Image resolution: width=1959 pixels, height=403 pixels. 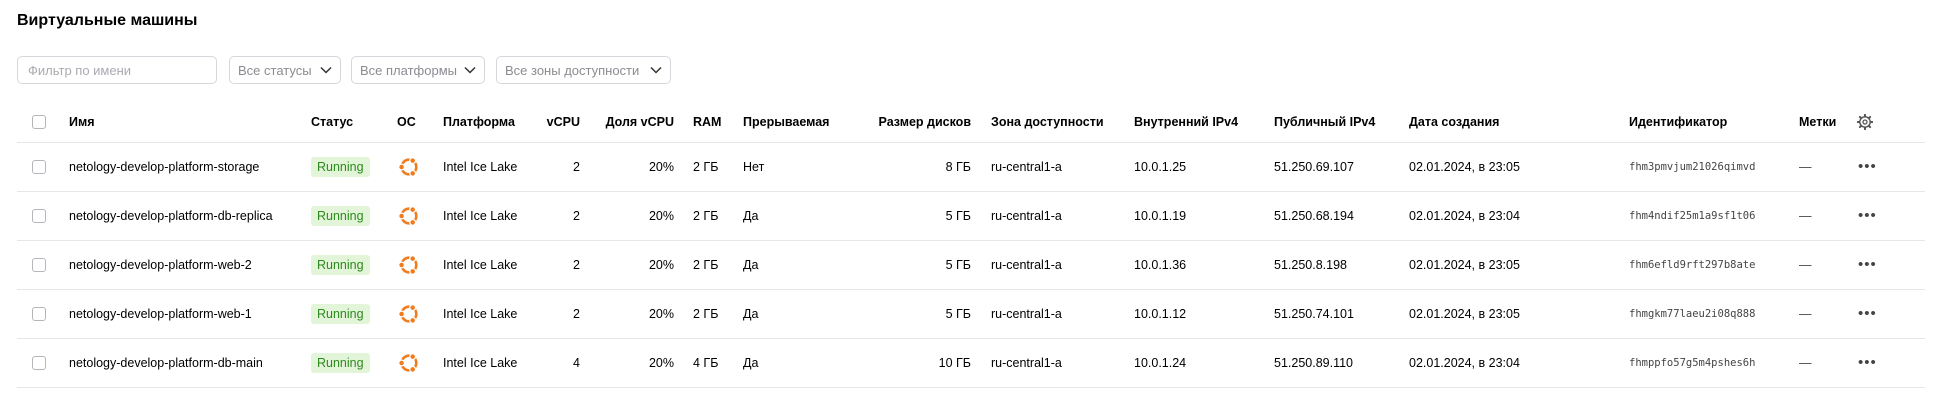 What do you see at coordinates (1865, 122) in the screenshot?
I see `gear-icon` at bounding box center [1865, 122].